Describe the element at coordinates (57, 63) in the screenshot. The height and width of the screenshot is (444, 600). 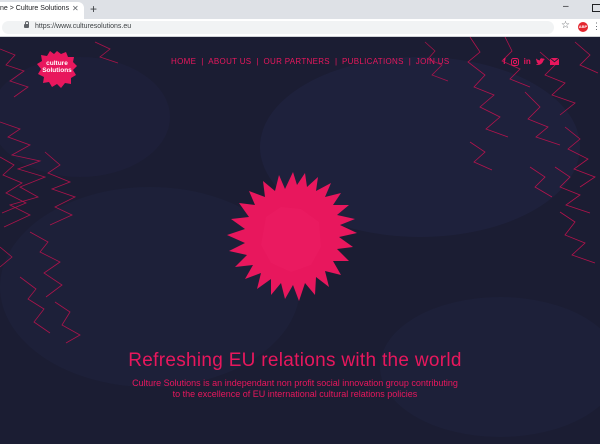
I see `logo-line-culture: culture` at that location.